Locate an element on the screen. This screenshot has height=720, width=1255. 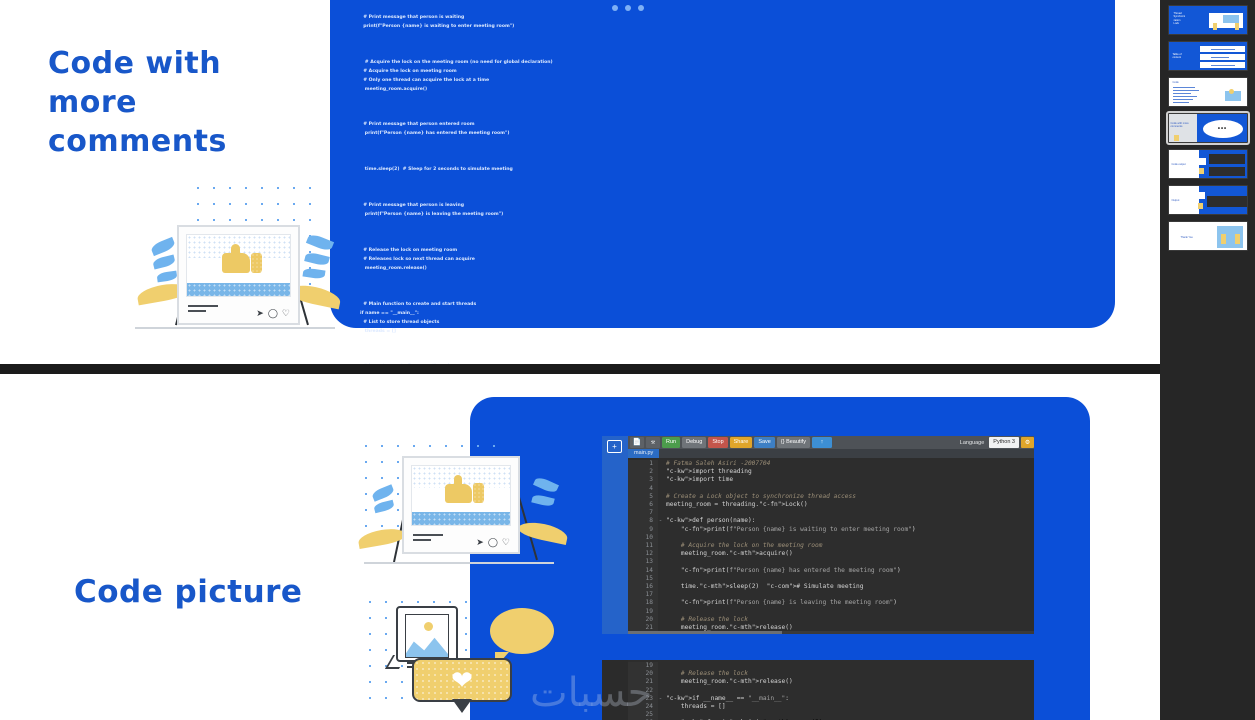
slide-thumbnail-4: Code with more comments ••• is located at coordinates (1207, 128).